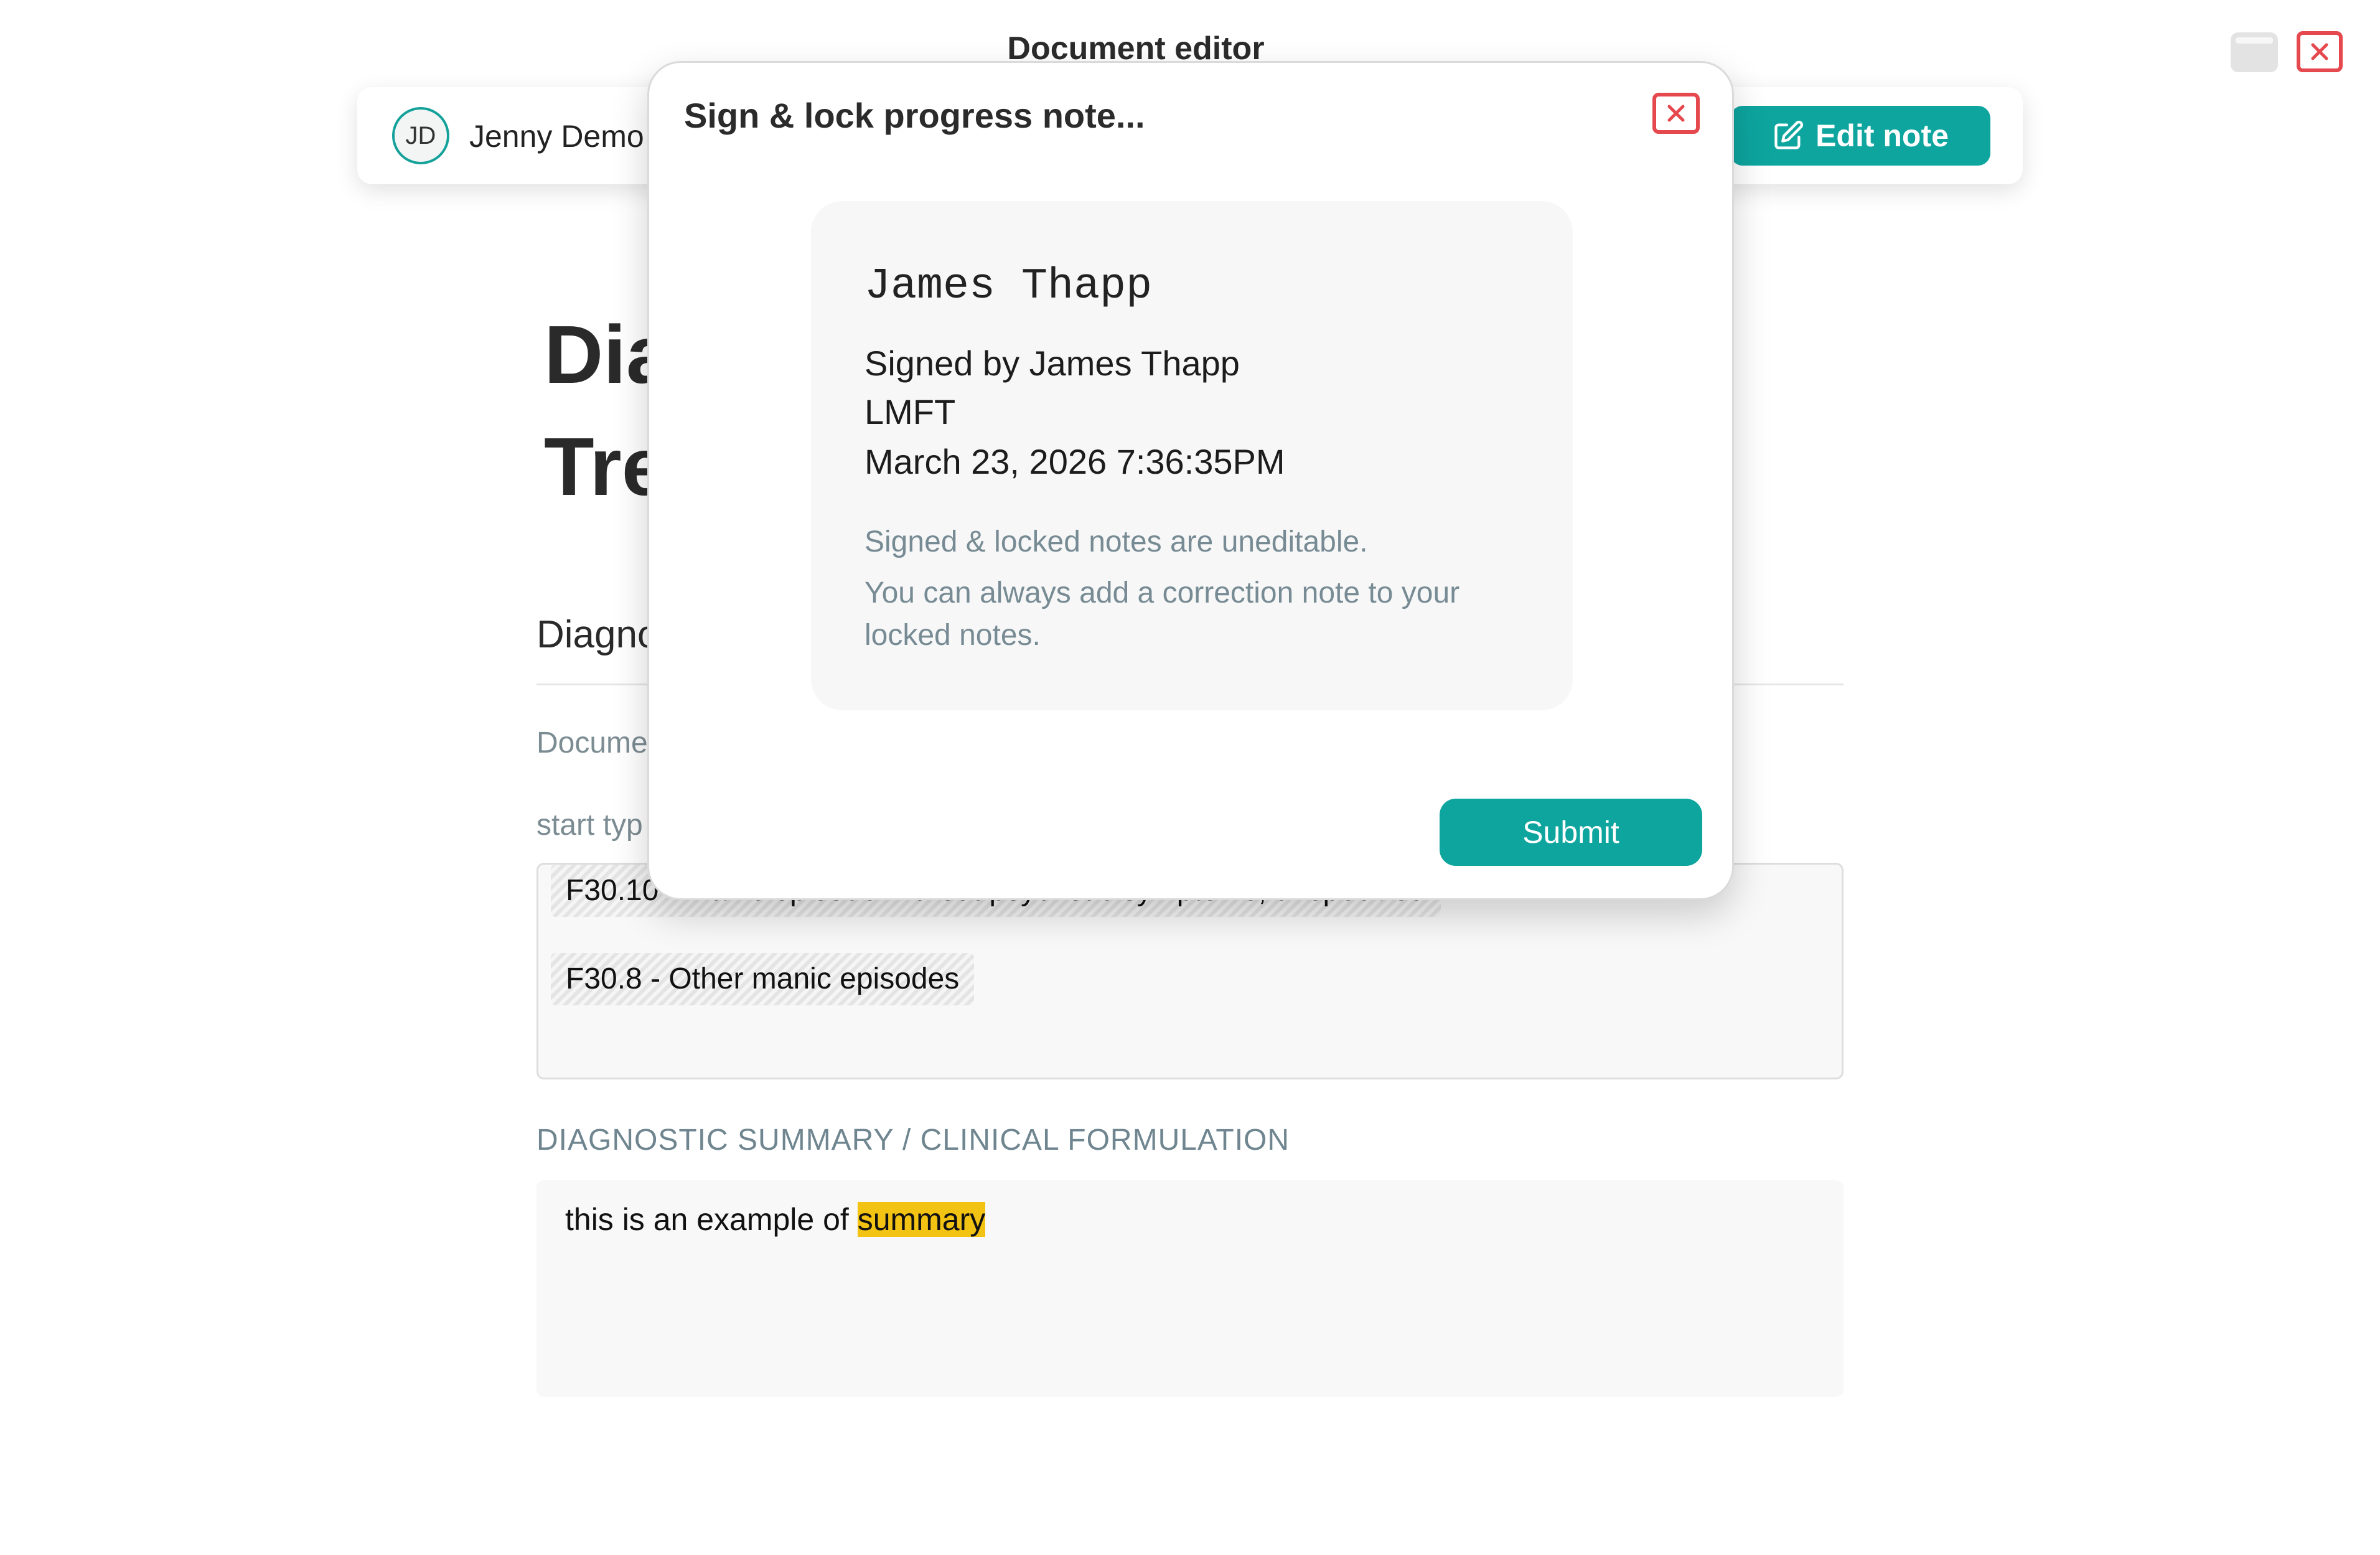 The image size is (2380, 1555). Describe the element at coordinates (1116, 542) in the screenshot. I see `lock-notice-text: Signed & locked notes are uneditable.` at that location.